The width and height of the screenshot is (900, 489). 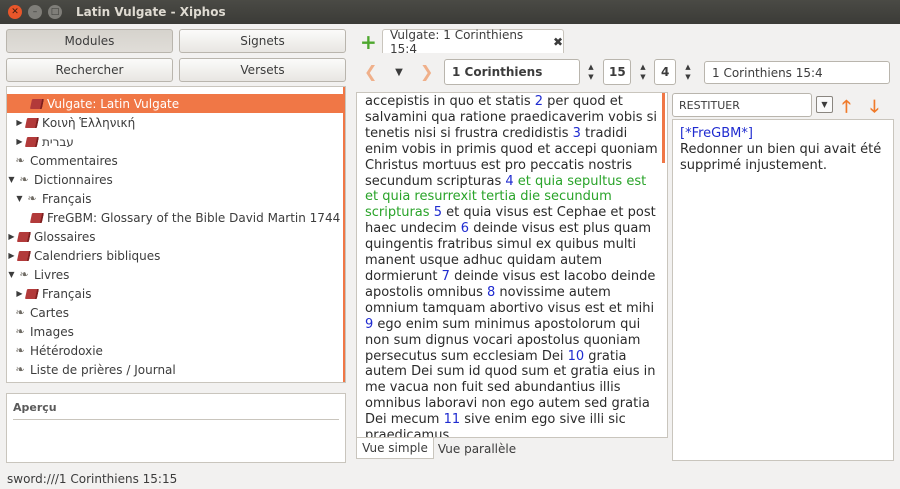 I want to click on versets-button: Versets, so click(x=262, y=70).